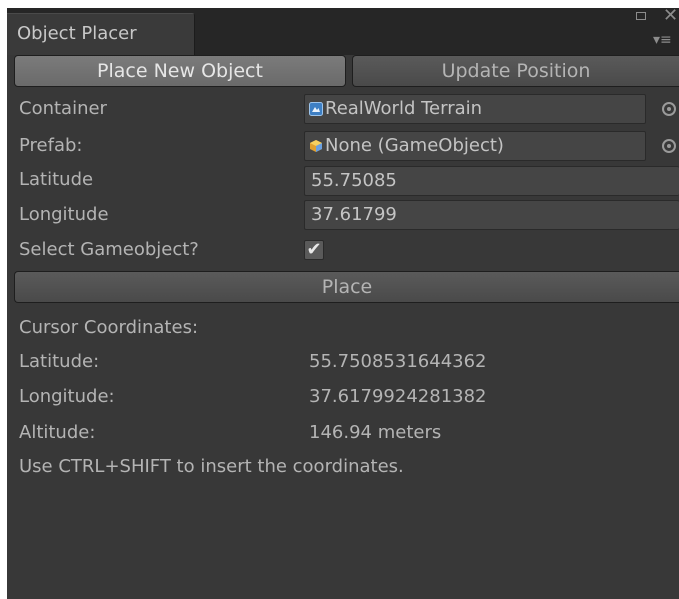 The image size is (679, 599). Describe the element at coordinates (67, 396) in the screenshot. I see `cursor-longitude-label: Longitude:` at that location.